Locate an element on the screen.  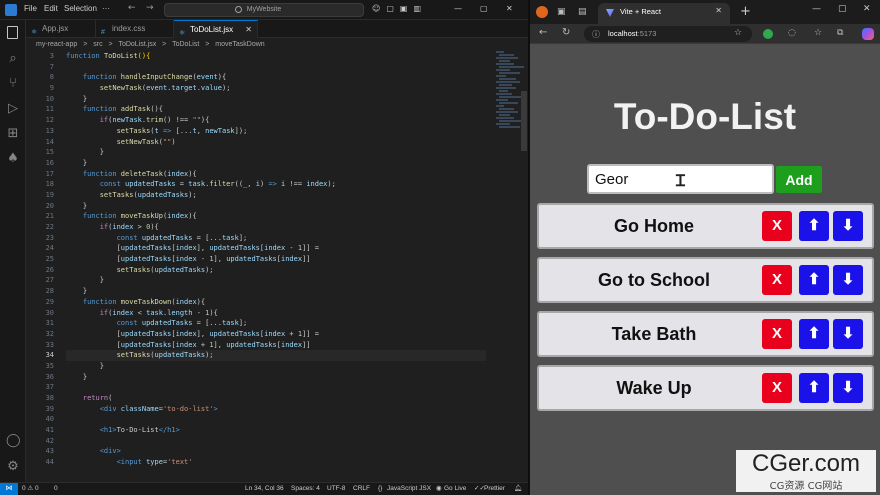
code-line: <div className='to-do-list'> is located at coordinates (276, 409).